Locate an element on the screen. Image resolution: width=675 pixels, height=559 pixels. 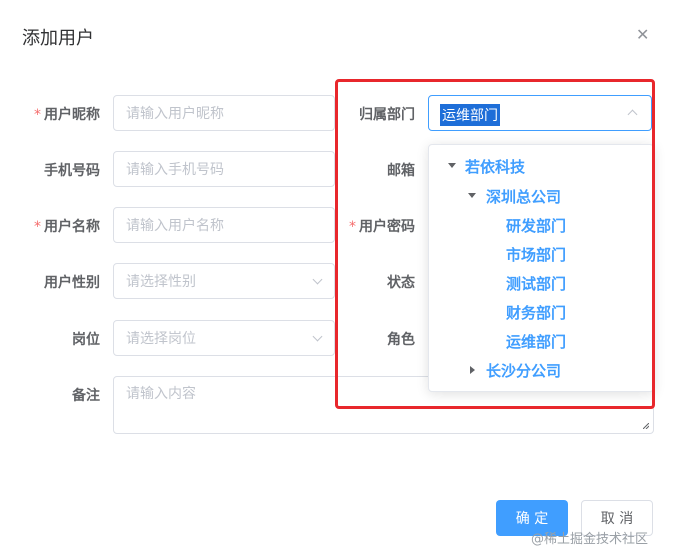
post-select: 请选择岗位 is located at coordinates (224, 338).